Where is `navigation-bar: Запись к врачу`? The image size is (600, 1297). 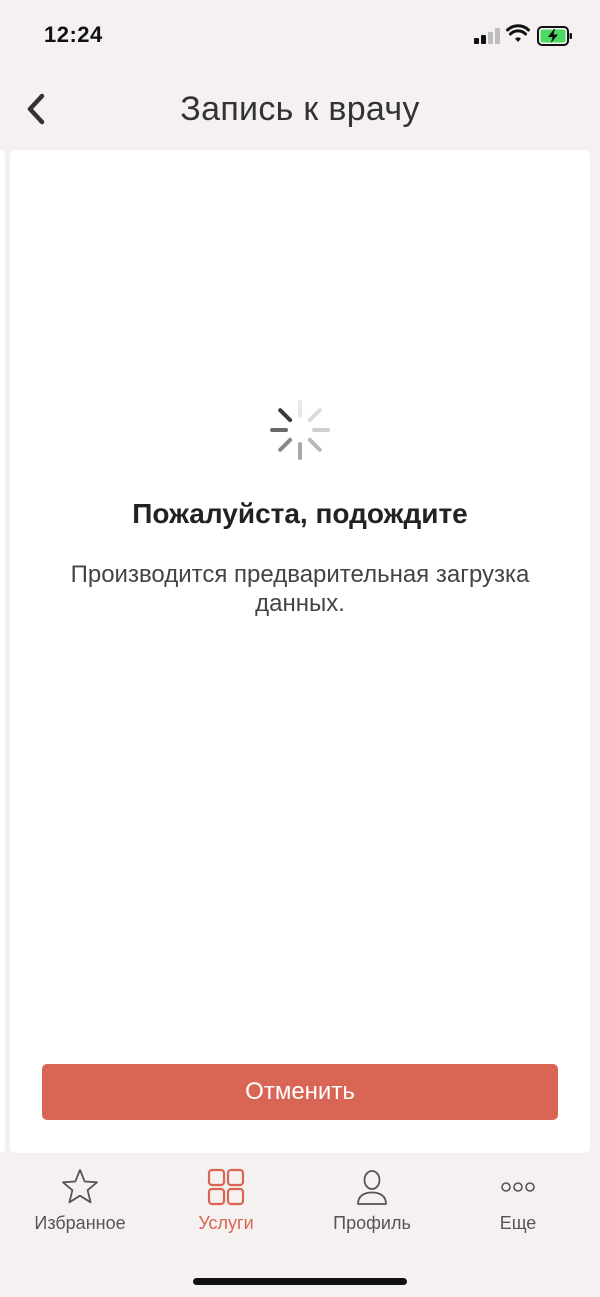 navigation-bar: Запись к врачу is located at coordinates (300, 111).